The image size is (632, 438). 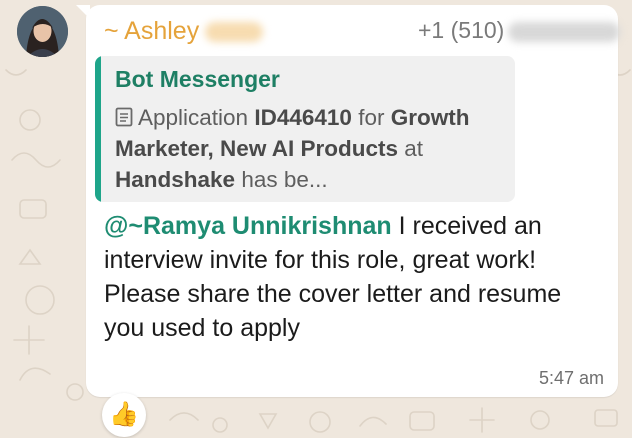 I want to click on quoted-application-id: ID446410, so click(x=303, y=117).